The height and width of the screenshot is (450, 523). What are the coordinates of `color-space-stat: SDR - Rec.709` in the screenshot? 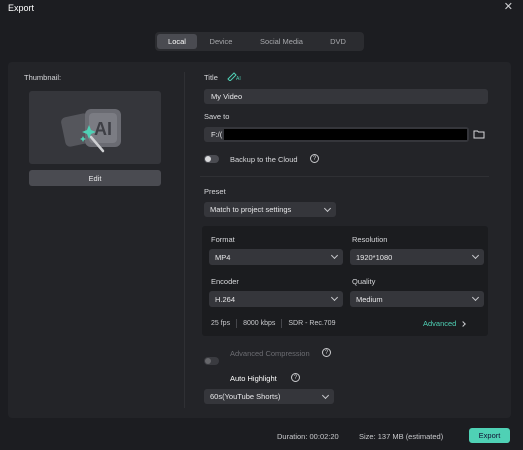 It's located at (312, 323).